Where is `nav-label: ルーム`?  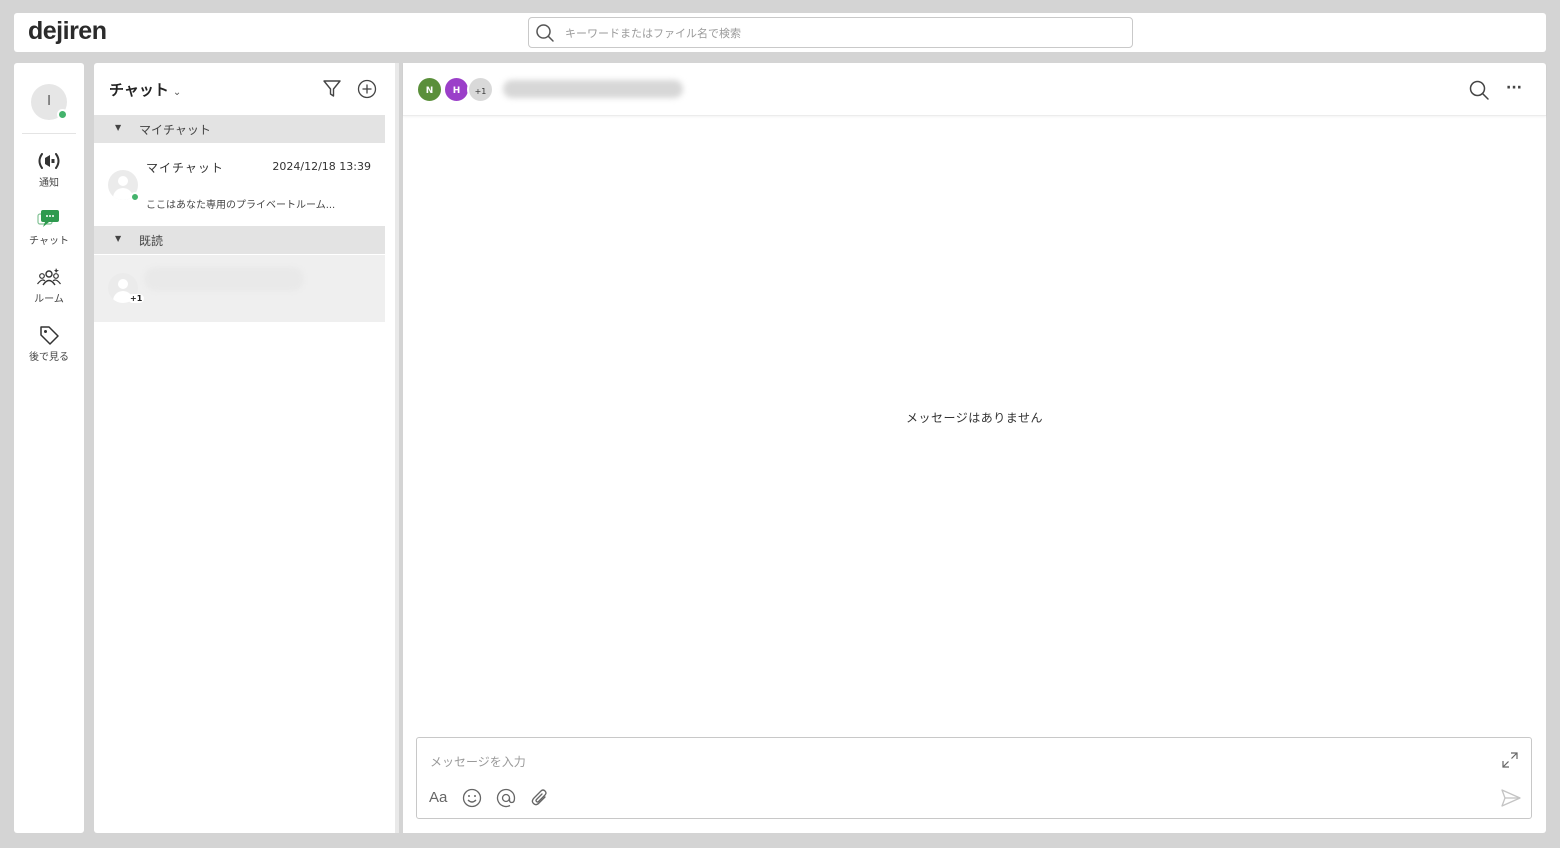
nav-label: ルーム is located at coordinates (49, 299).